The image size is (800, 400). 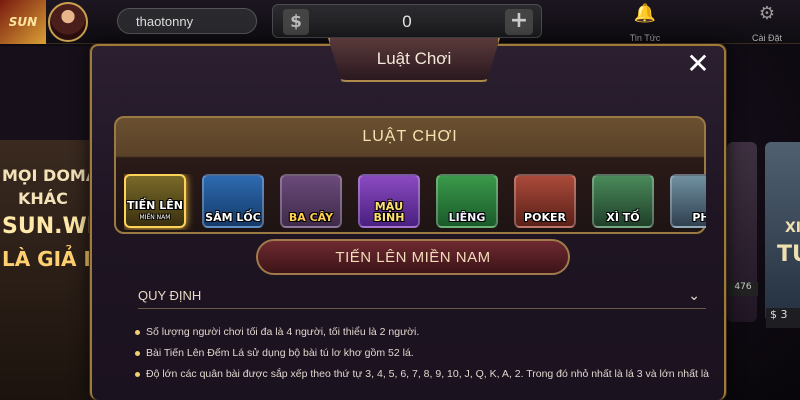 I want to click on gear-icon: ⚙, so click(x=767, y=13).